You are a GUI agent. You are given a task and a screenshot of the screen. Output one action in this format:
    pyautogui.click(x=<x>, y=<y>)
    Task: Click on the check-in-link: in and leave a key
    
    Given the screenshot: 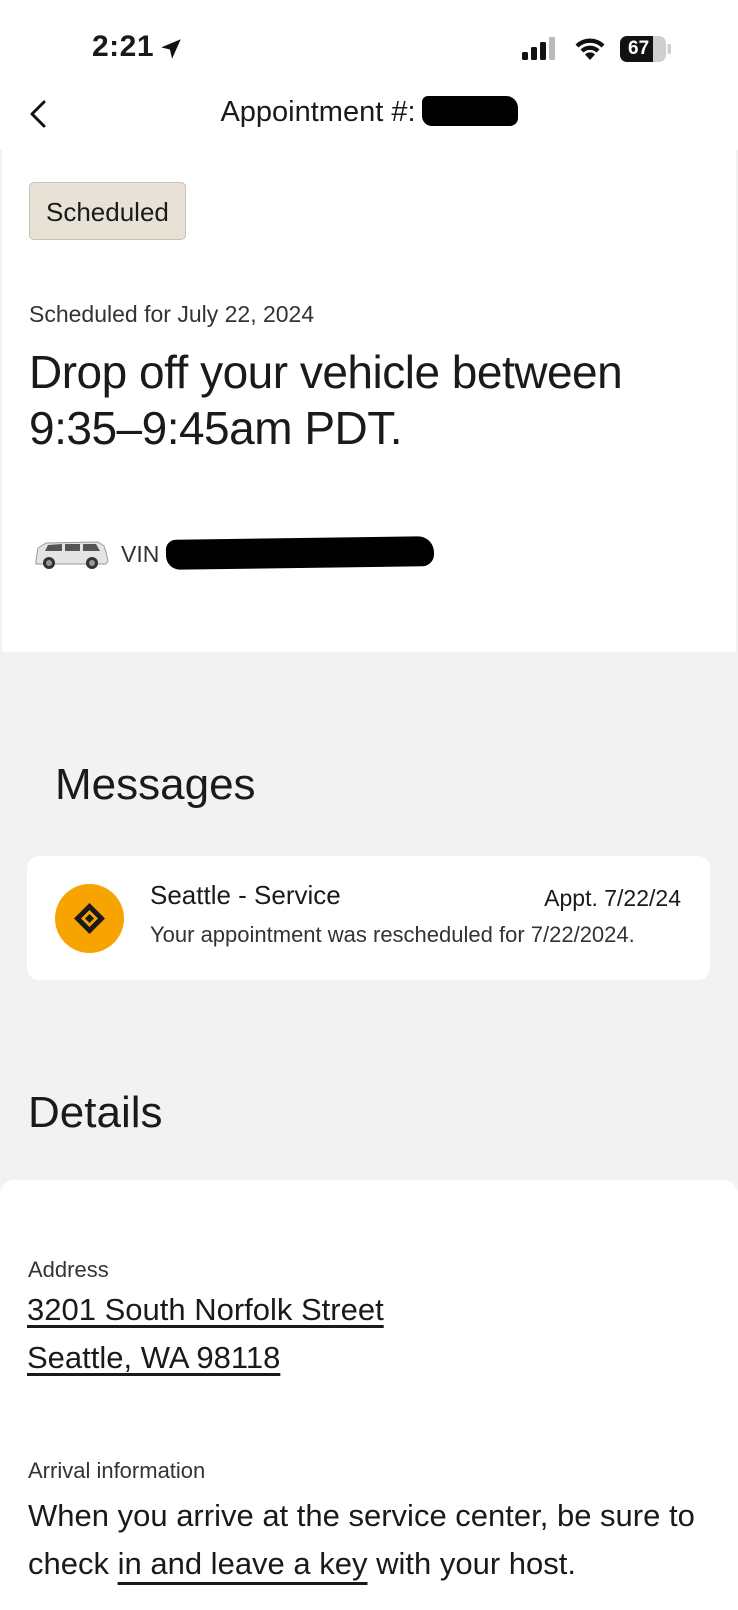 What is the action you would take?
    pyautogui.click(x=243, y=1563)
    